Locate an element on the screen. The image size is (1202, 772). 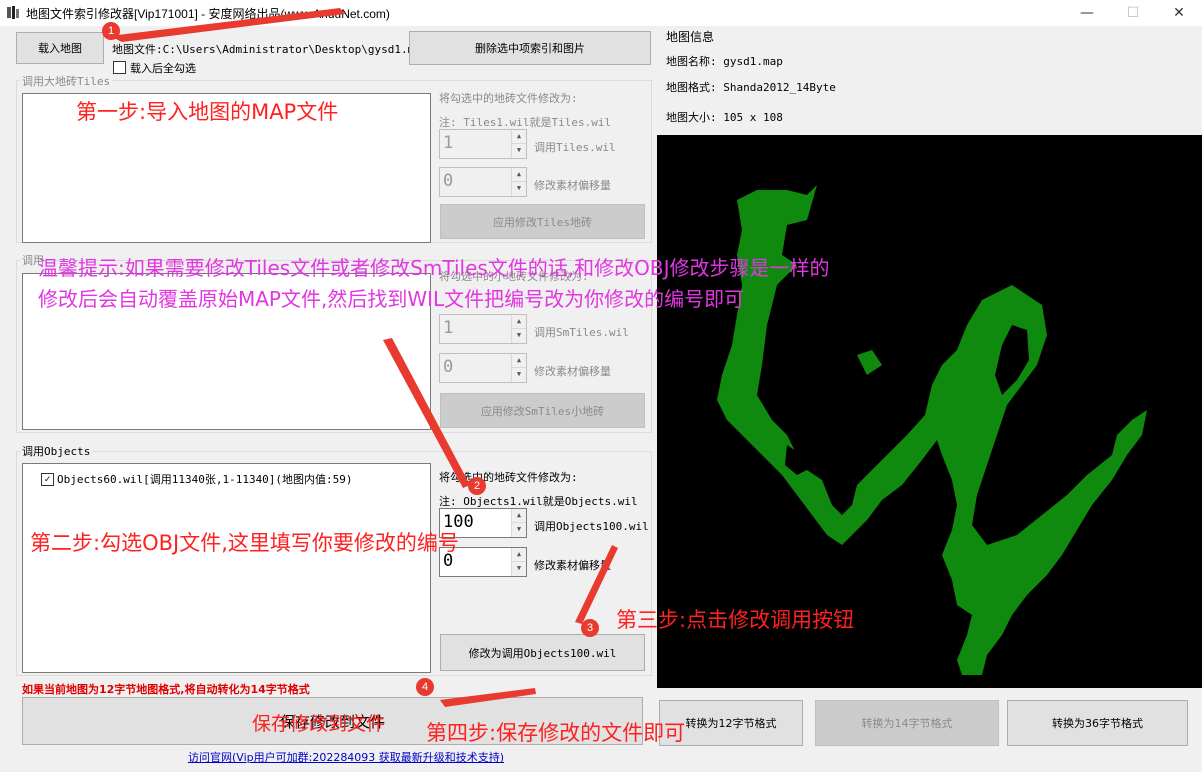
map-info-label: 地图信息 is located at coordinates (690, 37).